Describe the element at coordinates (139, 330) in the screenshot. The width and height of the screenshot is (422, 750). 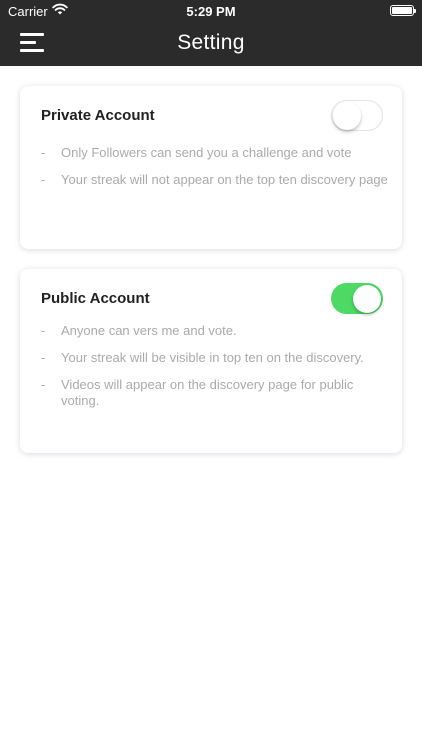
I see `list-item: - Anyone can vers me and vote.` at that location.